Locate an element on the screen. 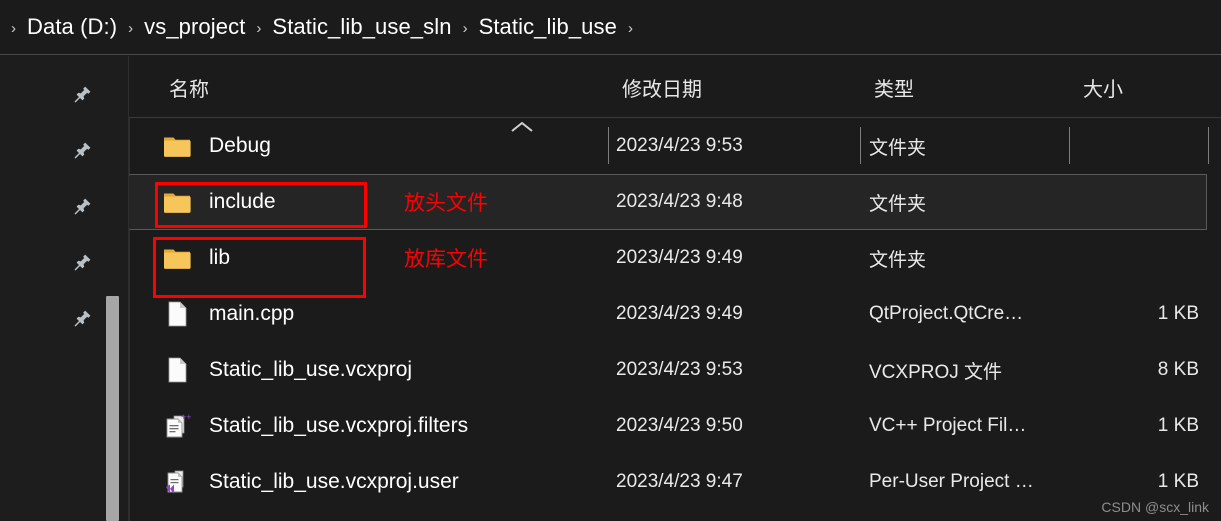  date-modified-cell: 2023/4/23 9:48 is located at coordinates (679, 201).